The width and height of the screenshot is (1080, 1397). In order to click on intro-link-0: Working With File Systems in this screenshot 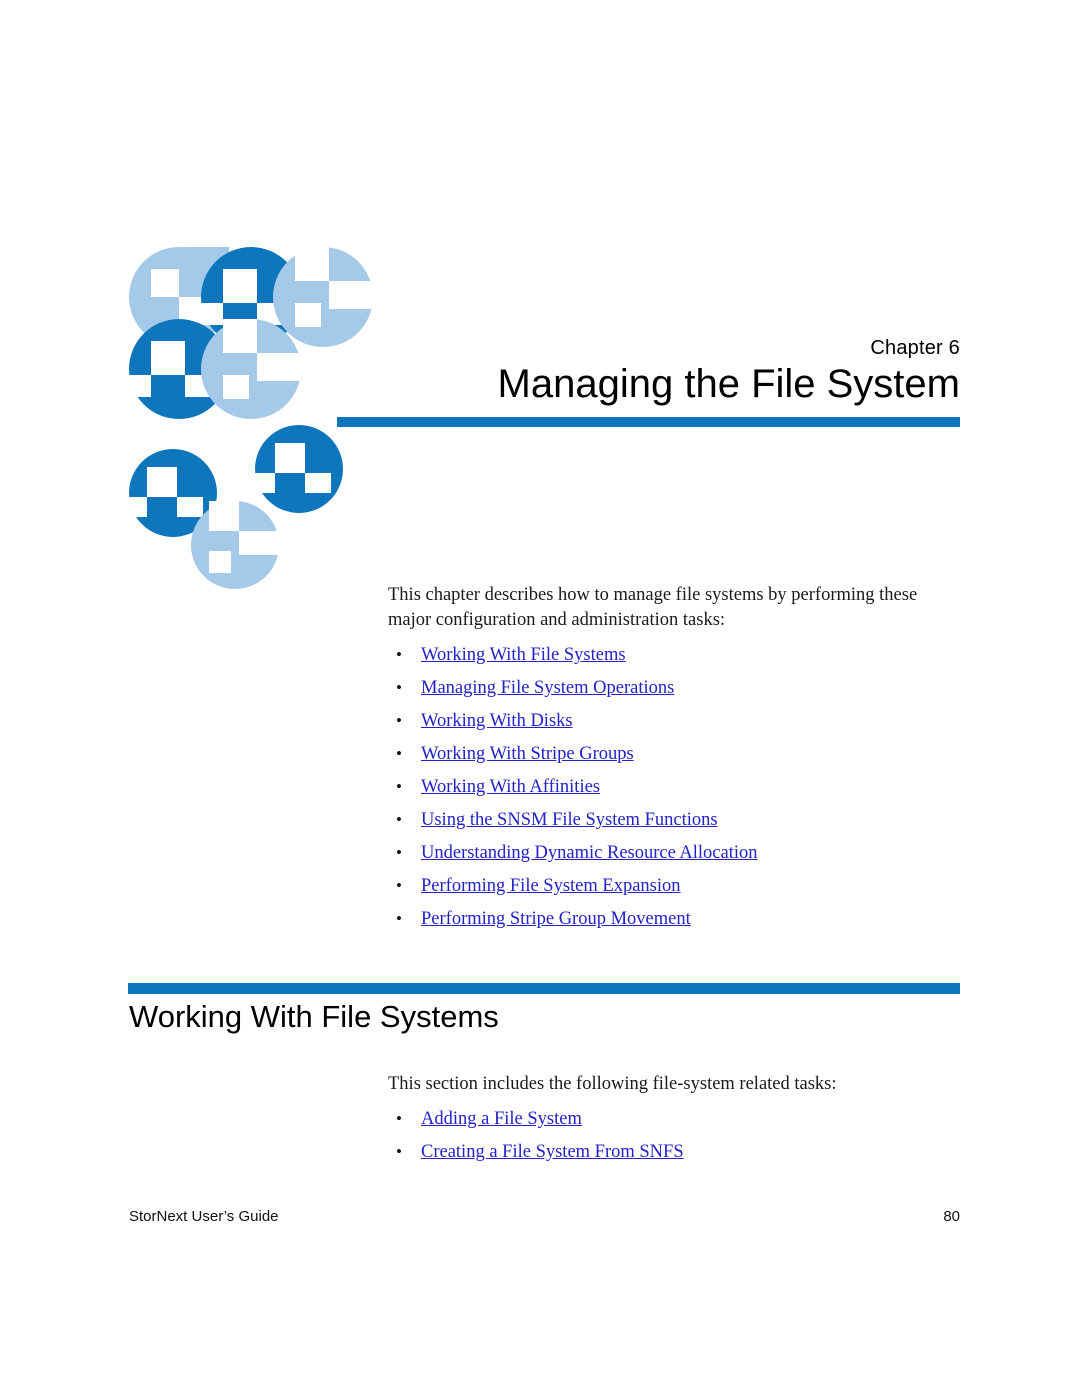, I will do `click(523, 655)`.